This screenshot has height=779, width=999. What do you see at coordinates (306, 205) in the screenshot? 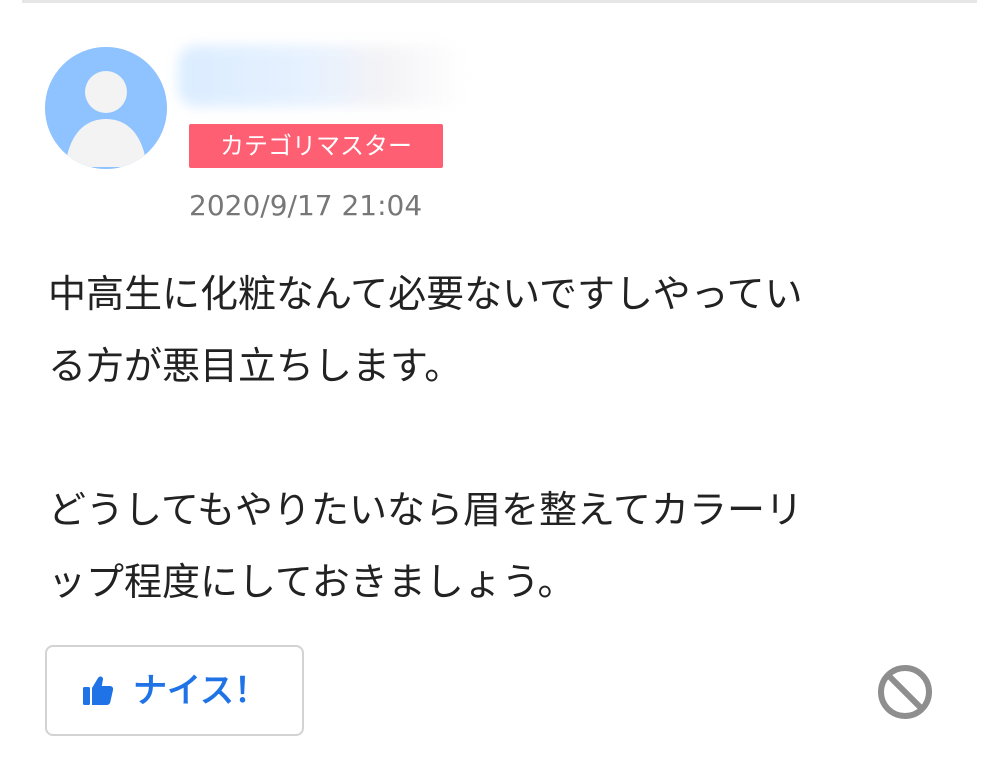
I see `answer-timestamp: 2020/9/17 21:04` at bounding box center [306, 205].